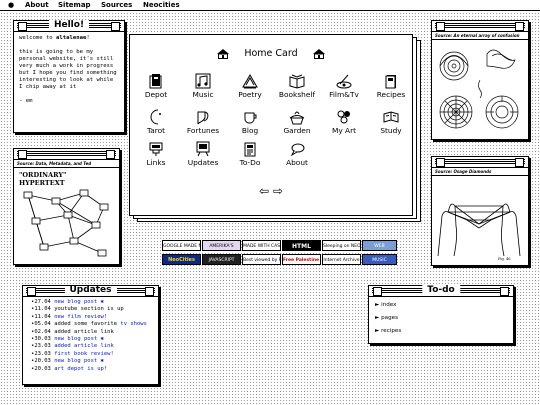 This screenshot has width=540, height=405. Describe the element at coordinates (297, 154) in the screenshot. I see `about-link: About` at that location.